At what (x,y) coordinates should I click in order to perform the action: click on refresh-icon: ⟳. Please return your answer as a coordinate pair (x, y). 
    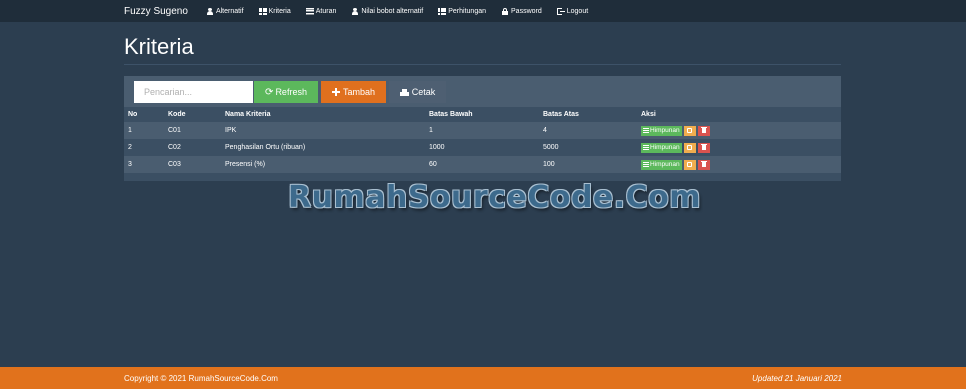
    Looking at the image, I should click on (269, 92).